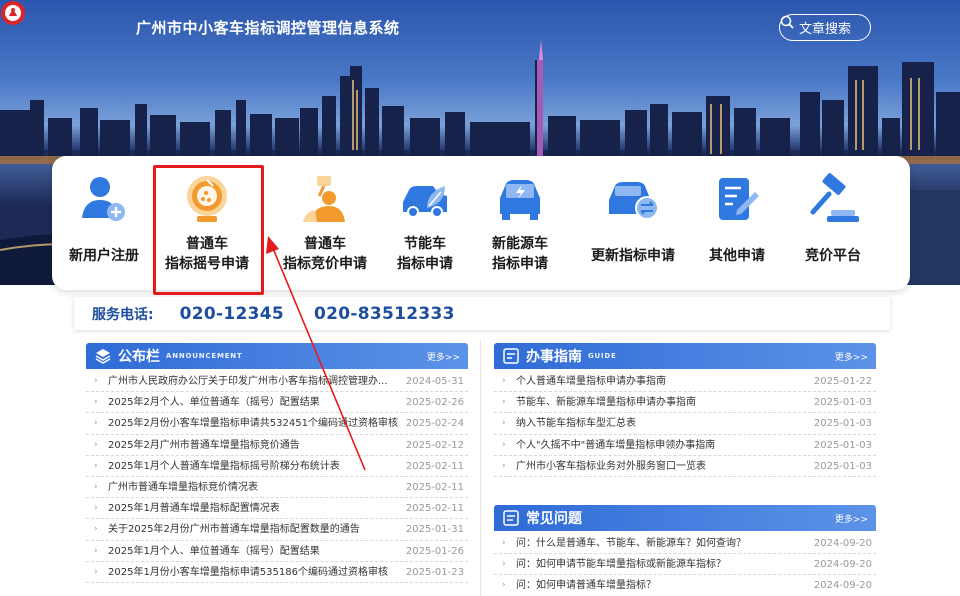  Describe the element at coordinates (231, 313) in the screenshot. I see `service-phone-number: 020-12345` at that location.